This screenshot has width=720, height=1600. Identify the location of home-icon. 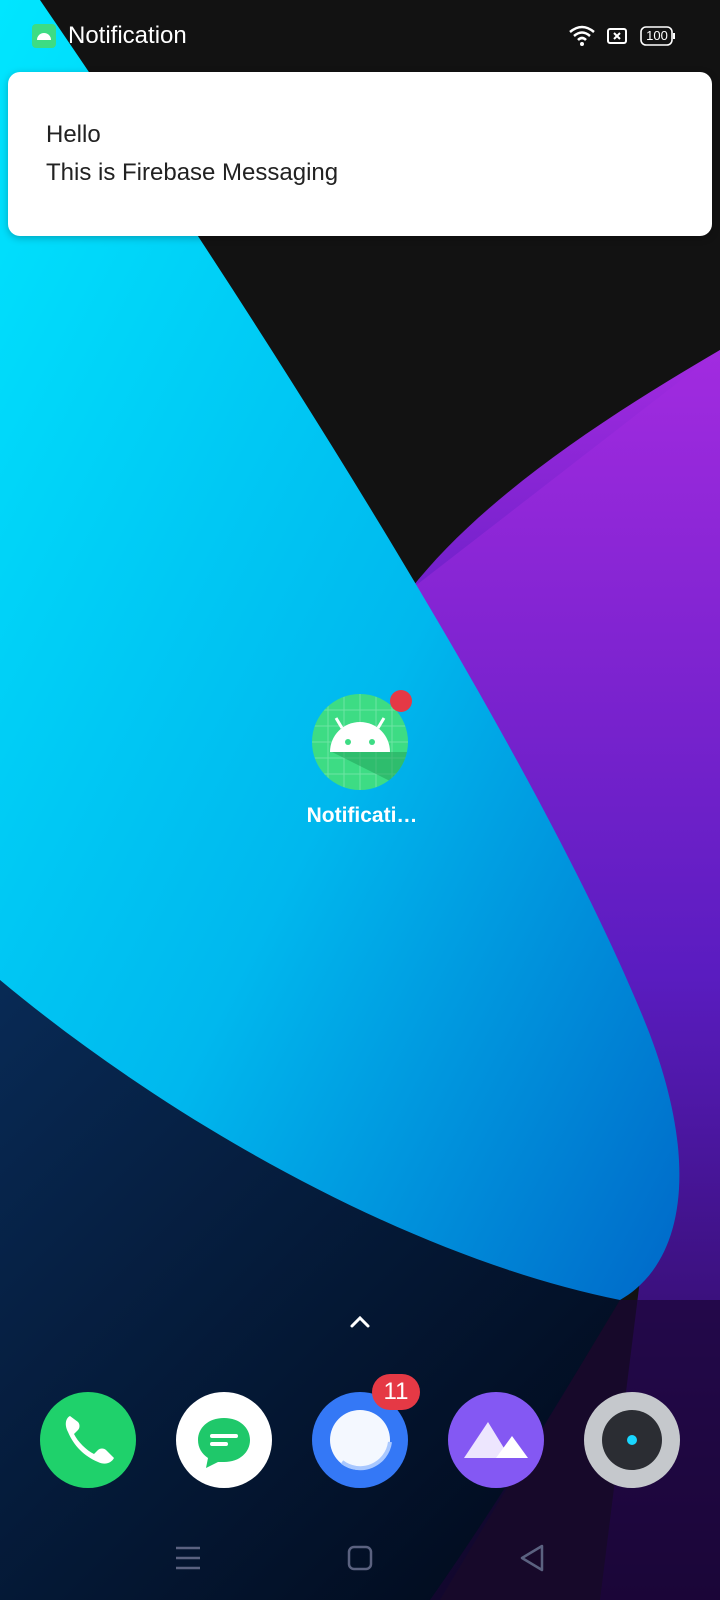
(360, 1558).